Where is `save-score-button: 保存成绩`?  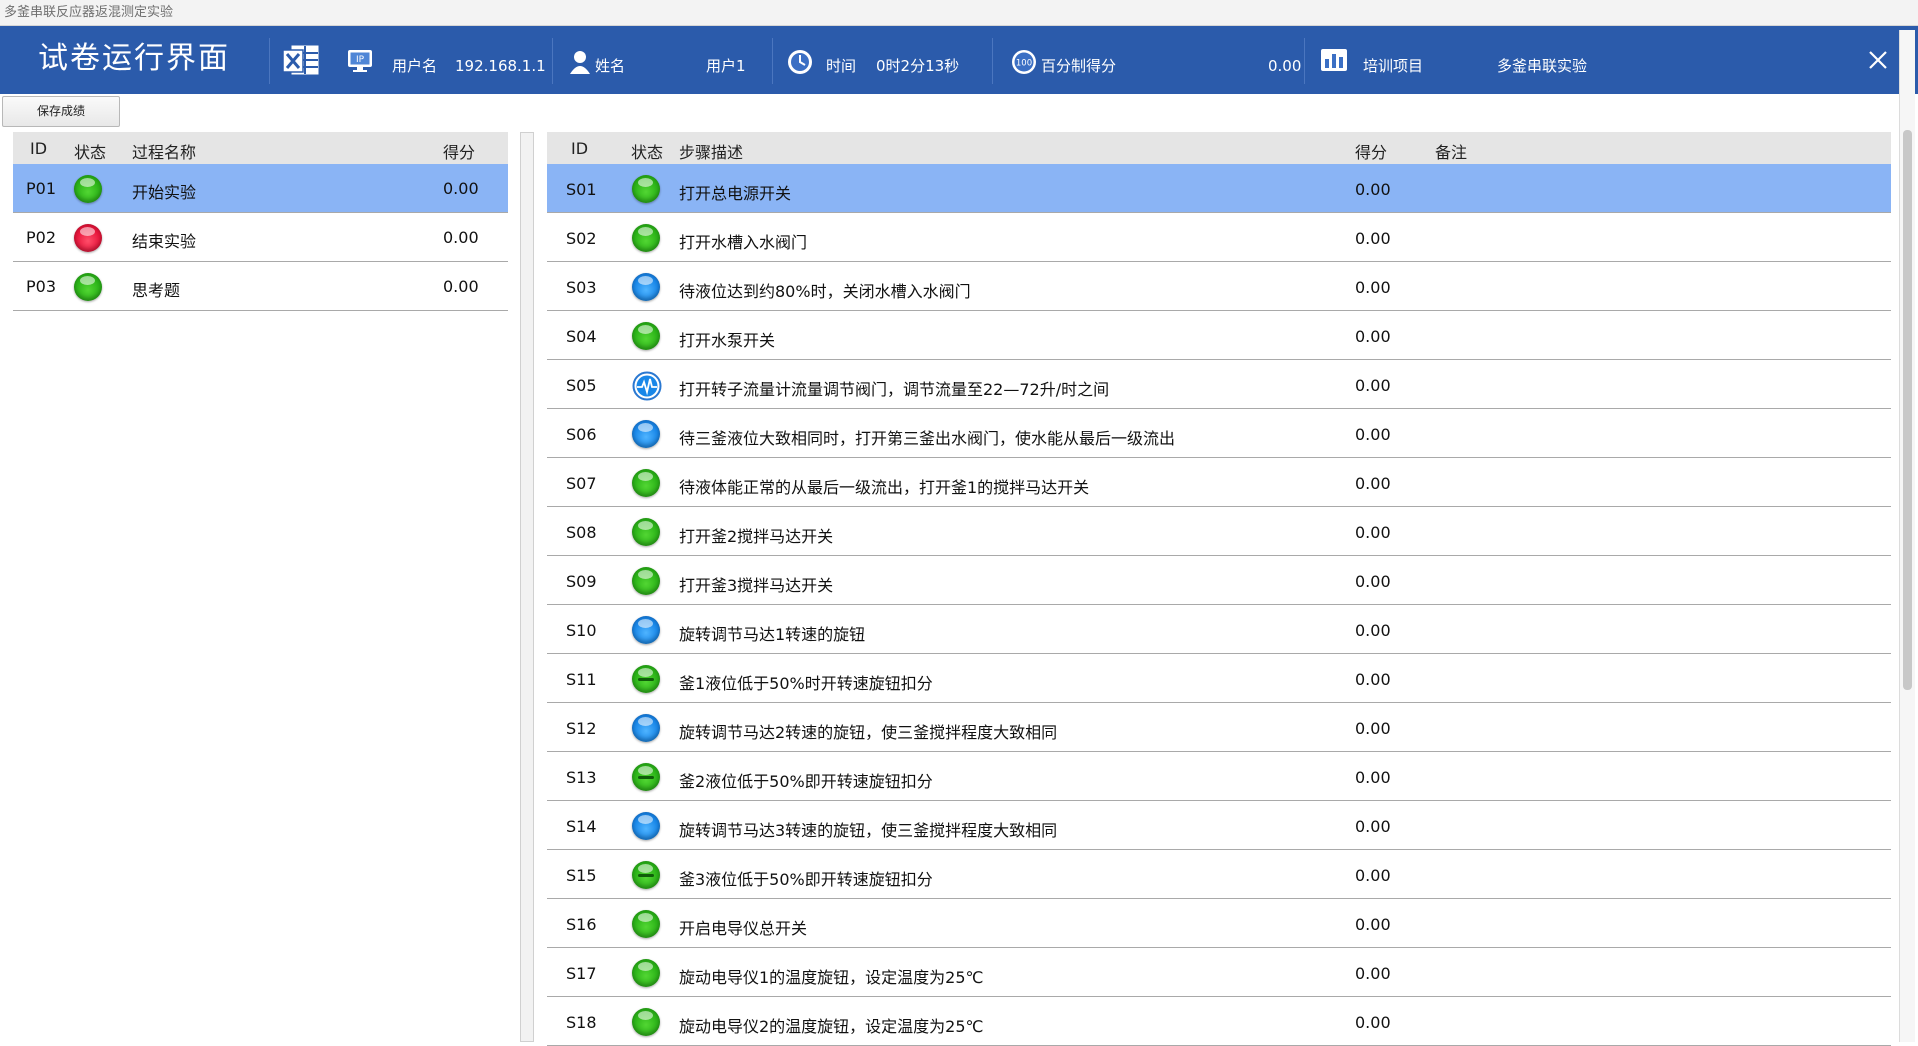 save-score-button: 保存成绩 is located at coordinates (61, 111).